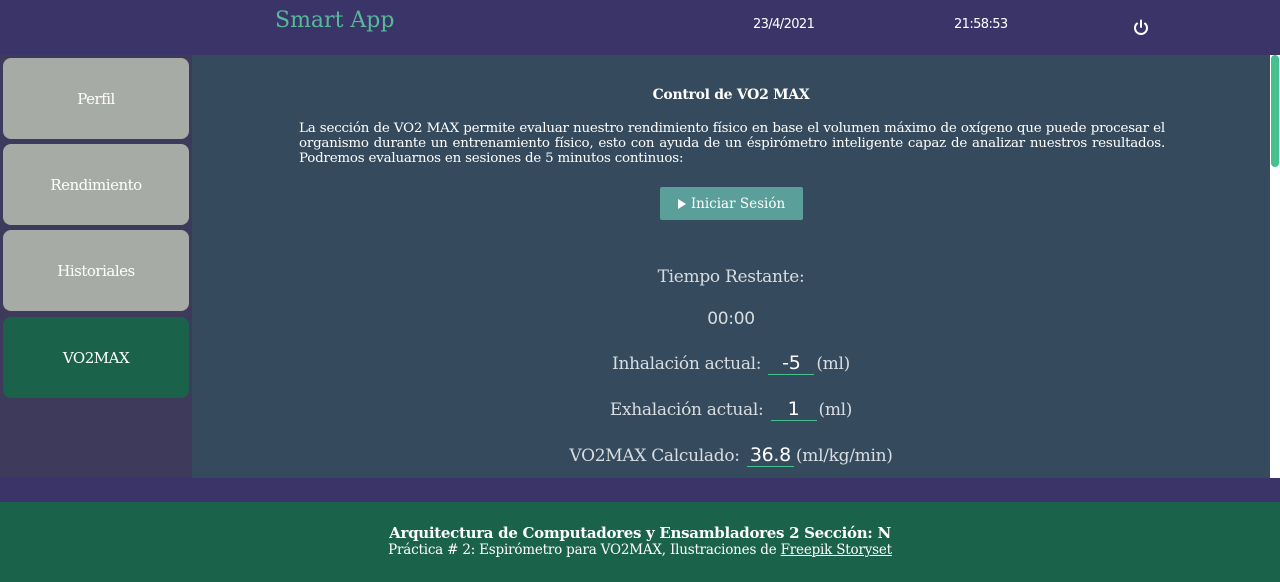 The image size is (1280, 582). I want to click on exhalation-value: 1, so click(793, 409).